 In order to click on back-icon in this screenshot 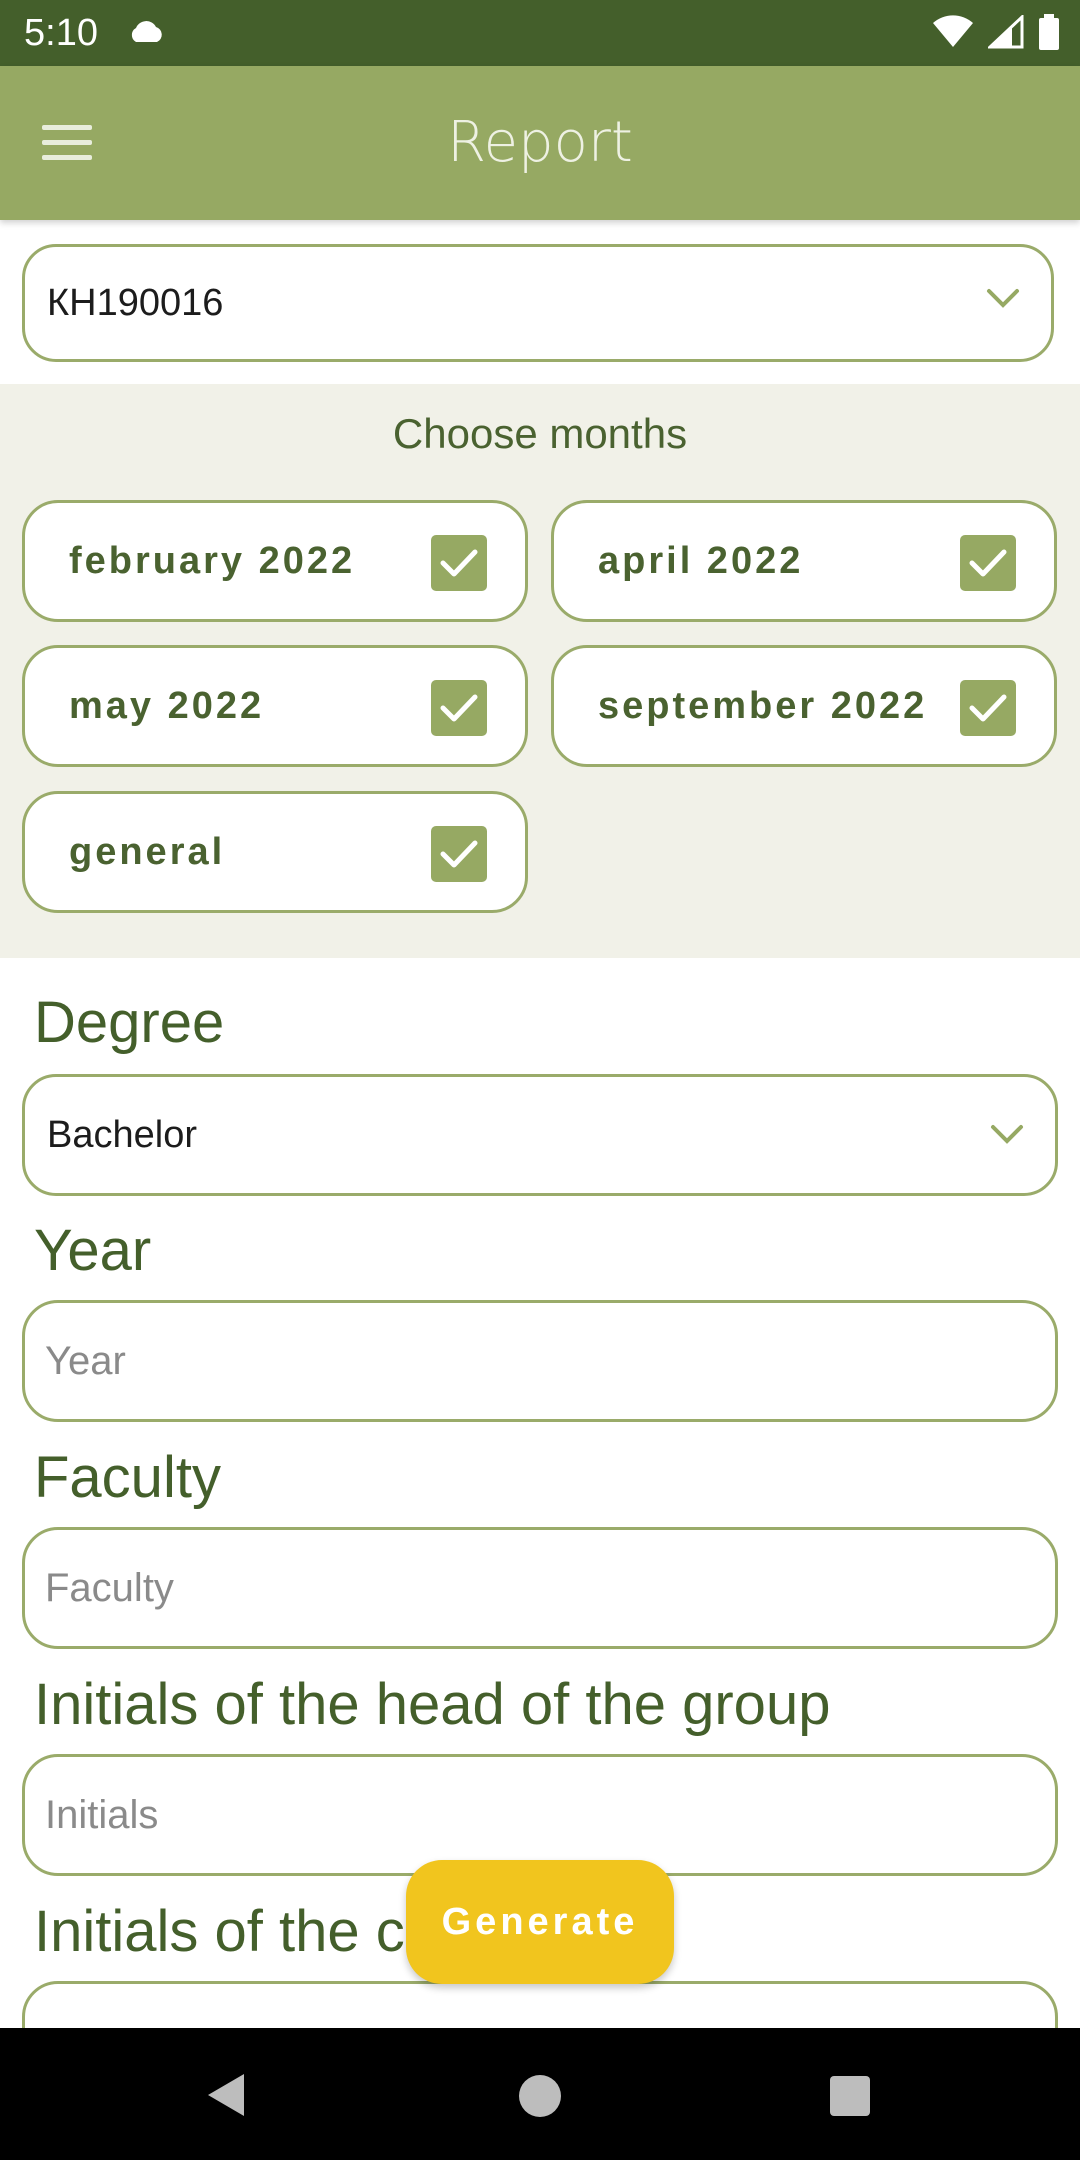, I will do `click(226, 2097)`.